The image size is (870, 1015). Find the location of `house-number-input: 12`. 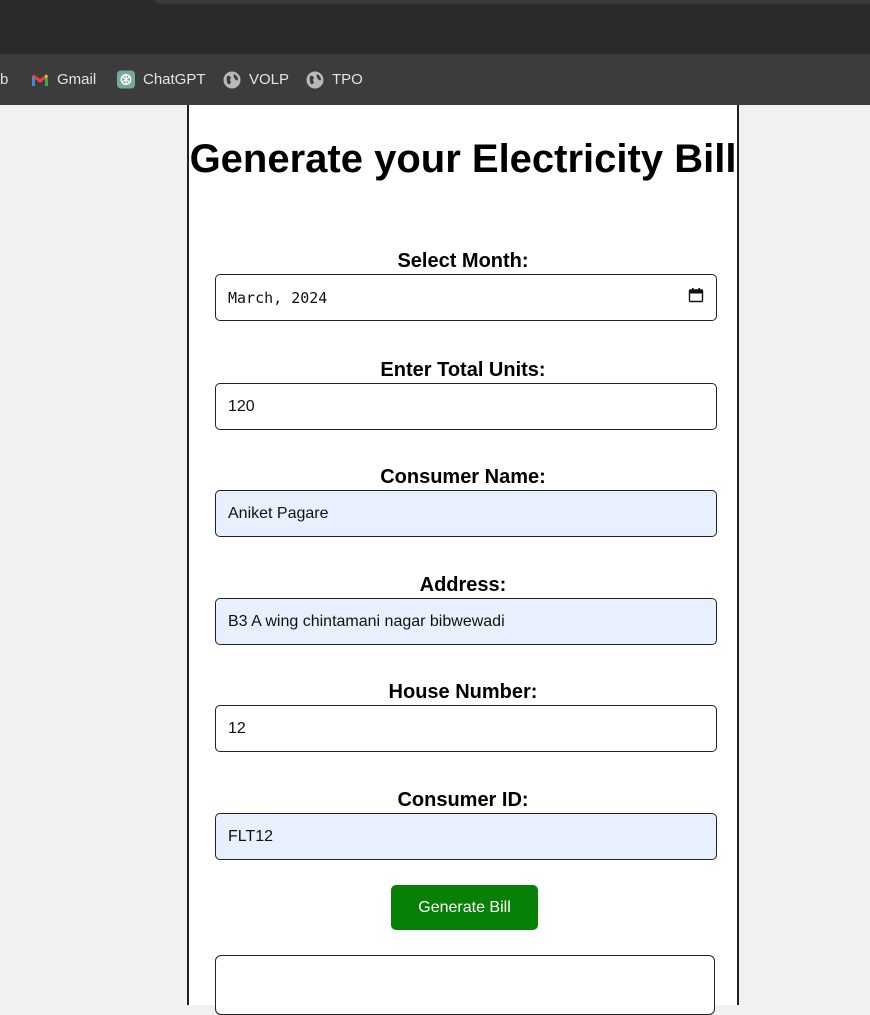

house-number-input: 12 is located at coordinates (466, 728).